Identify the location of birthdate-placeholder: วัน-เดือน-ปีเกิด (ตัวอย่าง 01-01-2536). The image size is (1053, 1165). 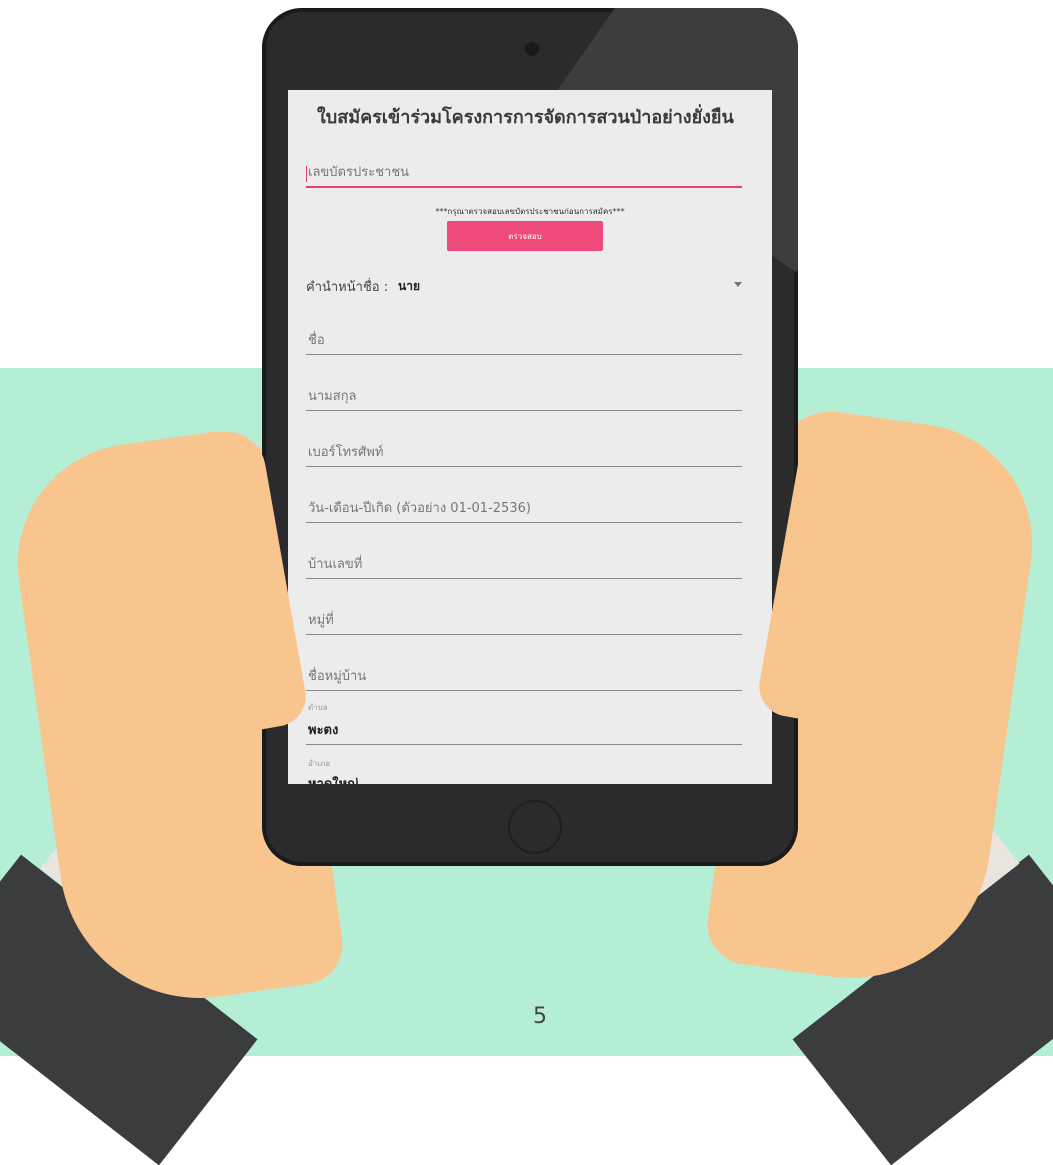
(419, 508).